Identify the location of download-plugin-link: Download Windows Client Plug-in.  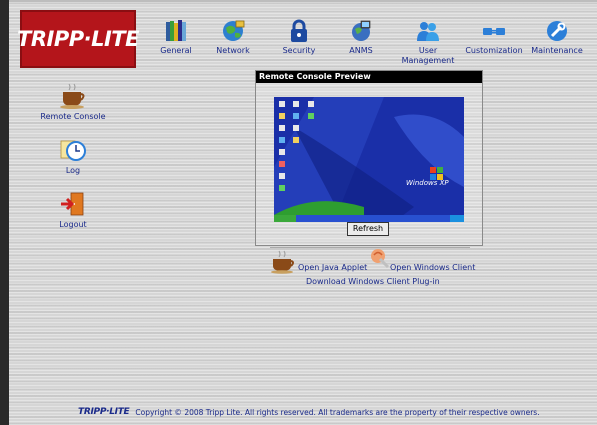
(373, 281).